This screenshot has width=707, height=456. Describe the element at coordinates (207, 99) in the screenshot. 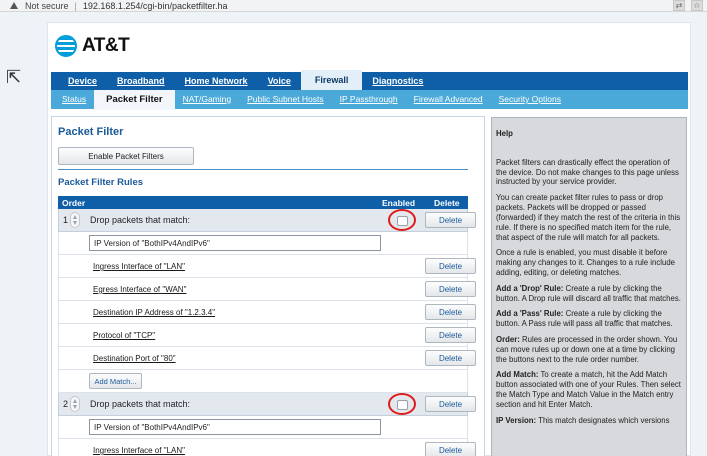

I see `subtab-nat-gaming: NAT/Gaming` at that location.